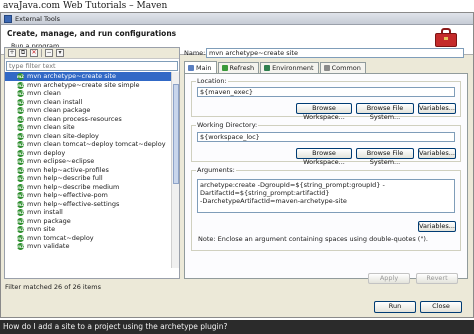 The image size is (474, 334). I want to click on config-list-item: m2 mvn clean process-resources, so click(88, 119).